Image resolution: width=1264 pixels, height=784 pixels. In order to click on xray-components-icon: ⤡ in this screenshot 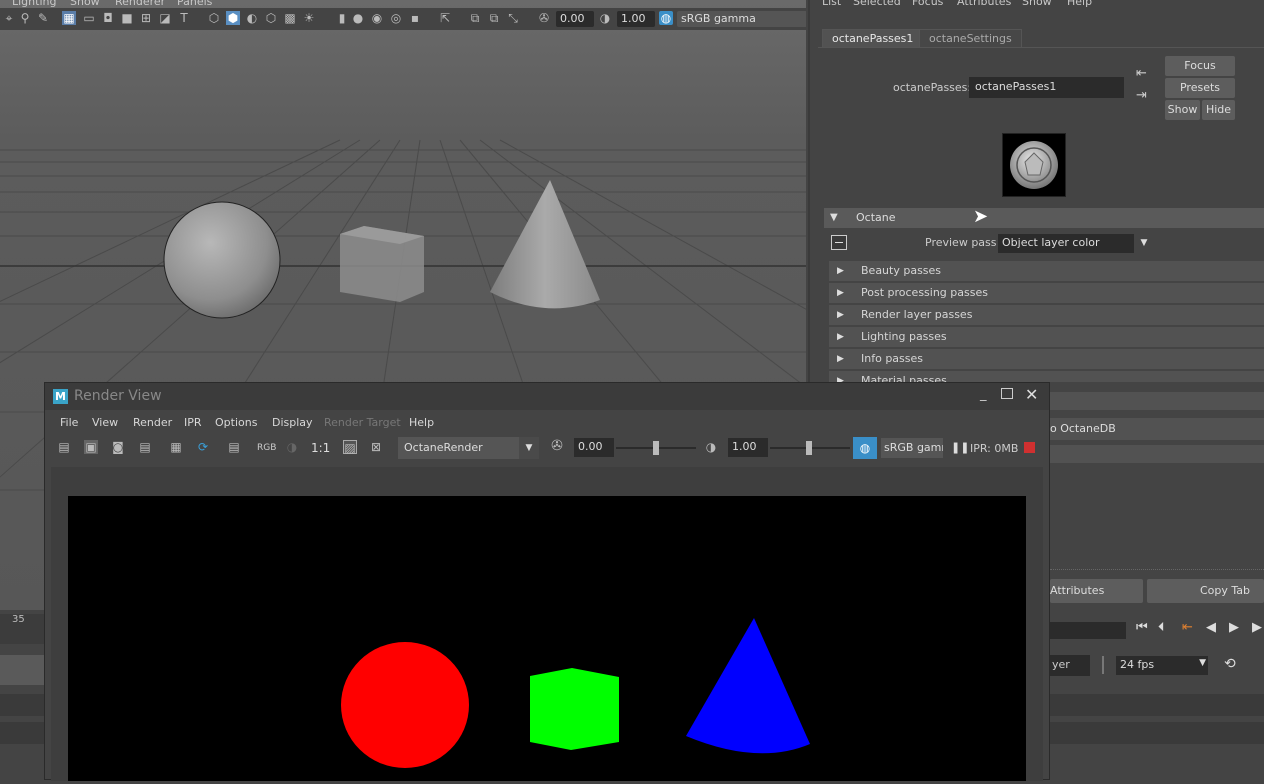, I will do `click(513, 18)`.